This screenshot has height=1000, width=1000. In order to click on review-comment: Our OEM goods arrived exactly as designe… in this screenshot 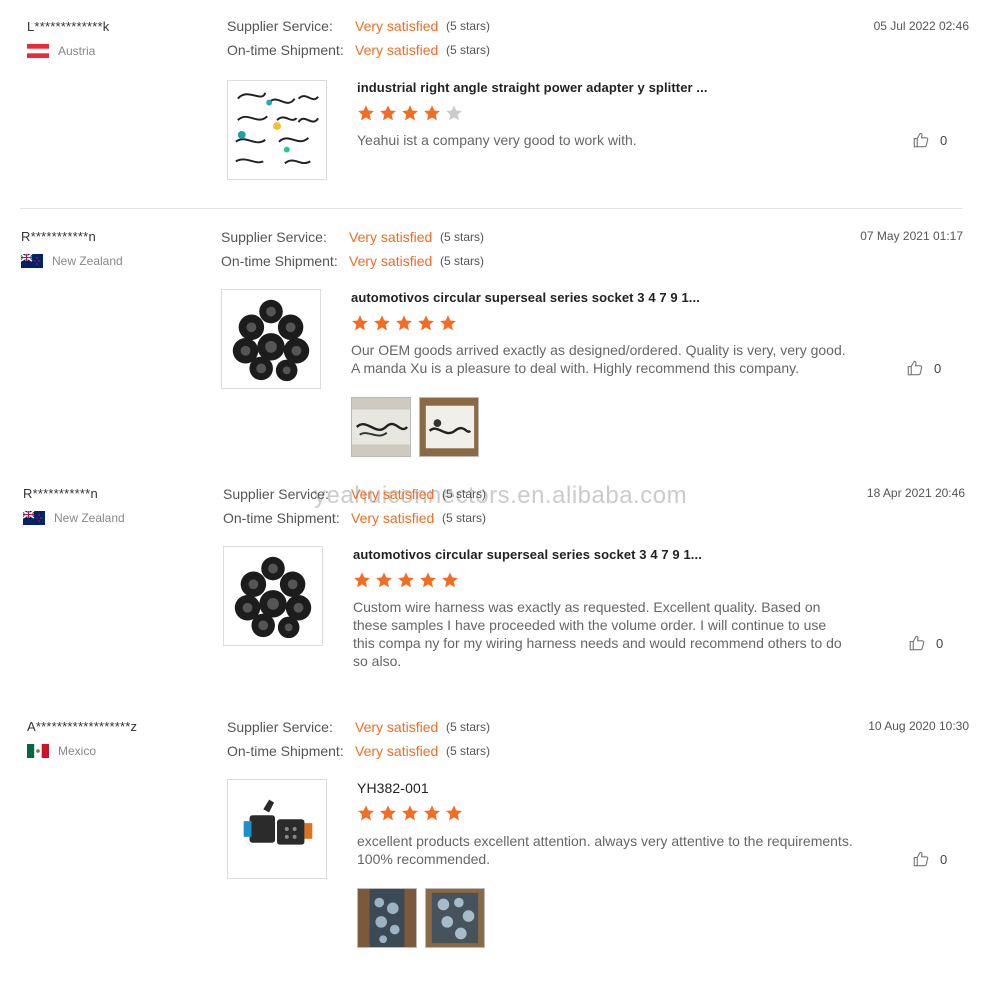, I will do `click(598, 359)`.